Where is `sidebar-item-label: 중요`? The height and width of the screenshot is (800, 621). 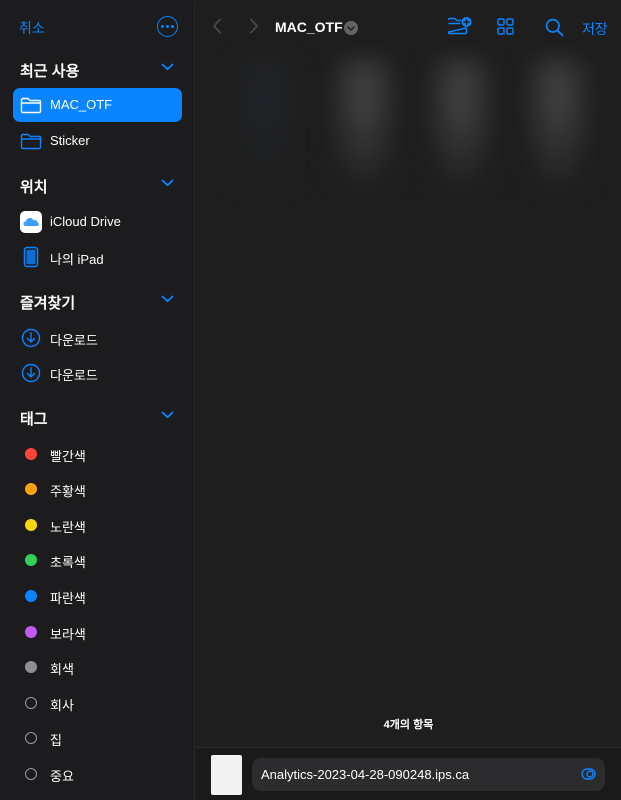 sidebar-item-label: 중요 is located at coordinates (62, 776).